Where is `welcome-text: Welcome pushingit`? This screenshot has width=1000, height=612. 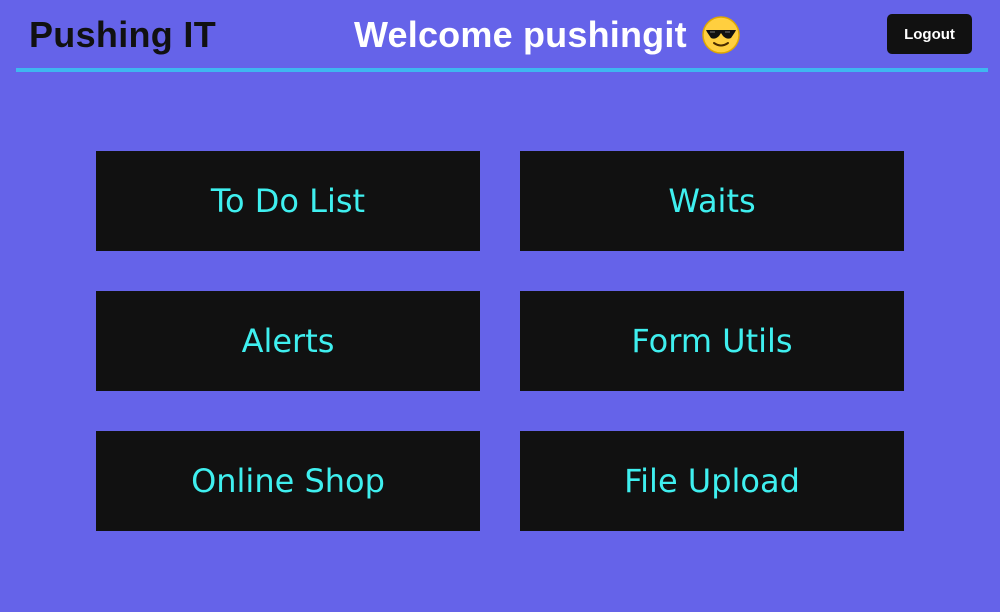 welcome-text: Welcome pushingit is located at coordinates (520, 34).